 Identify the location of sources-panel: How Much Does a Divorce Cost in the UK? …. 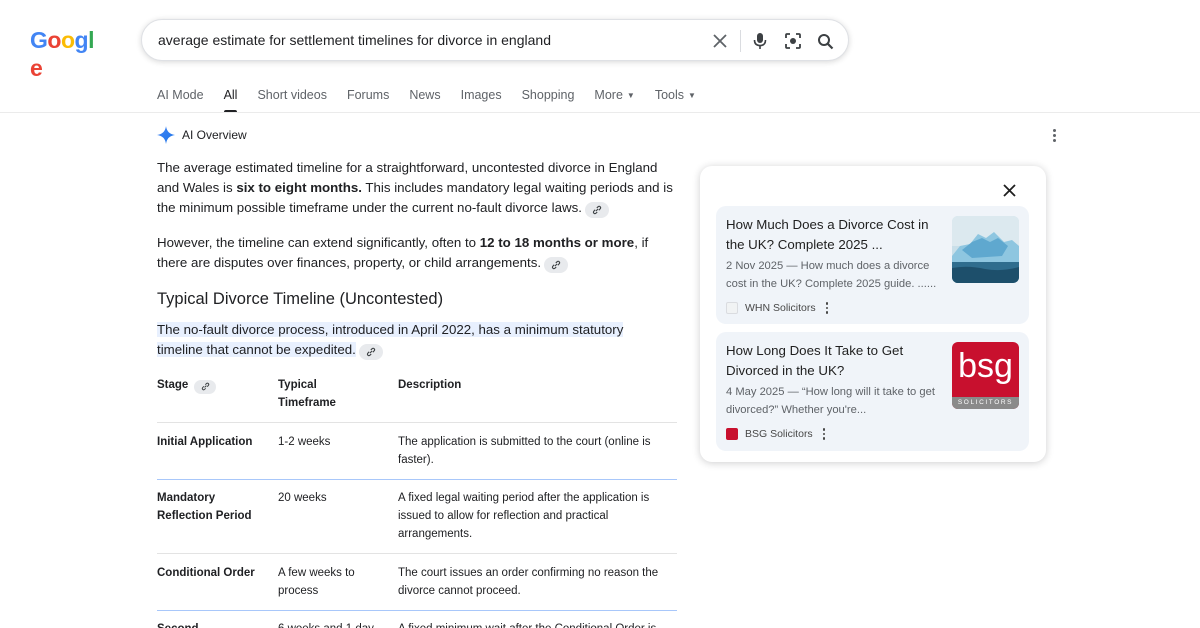
(873, 314).